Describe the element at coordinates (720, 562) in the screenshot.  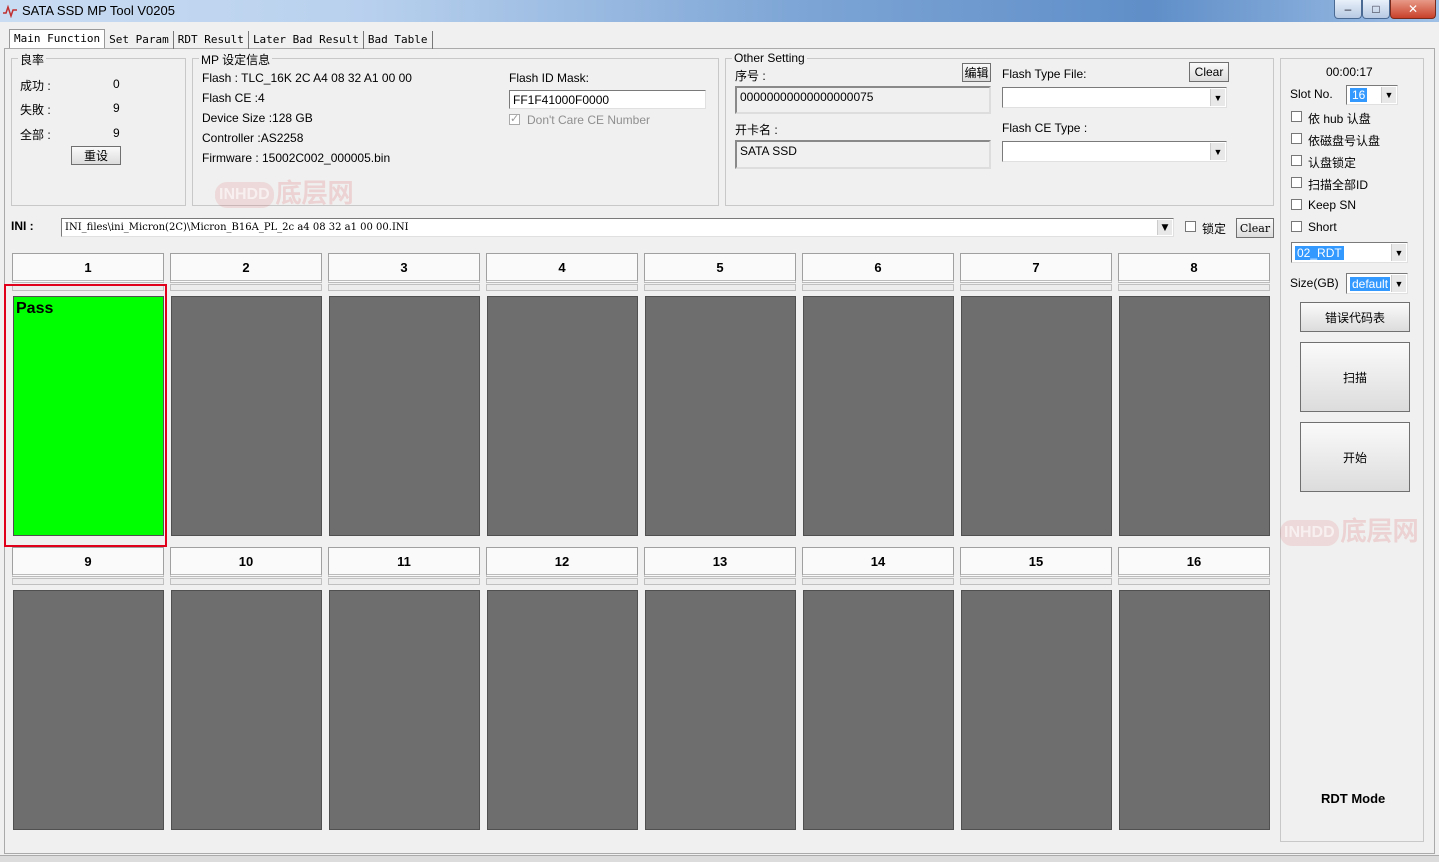
I see `slot-header-13: 13` at that location.